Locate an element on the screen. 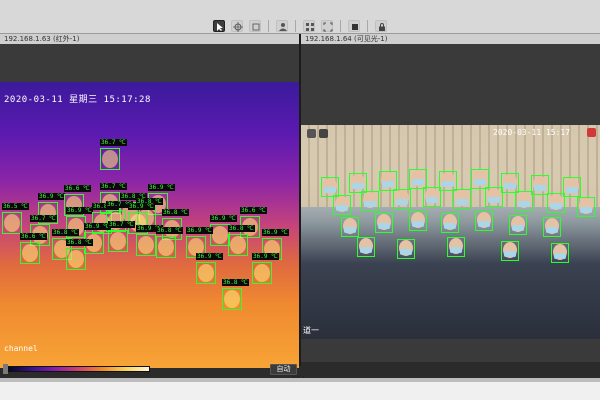 The height and width of the screenshot is (400, 600). thermal-channel-label: channel is located at coordinates (21, 348).